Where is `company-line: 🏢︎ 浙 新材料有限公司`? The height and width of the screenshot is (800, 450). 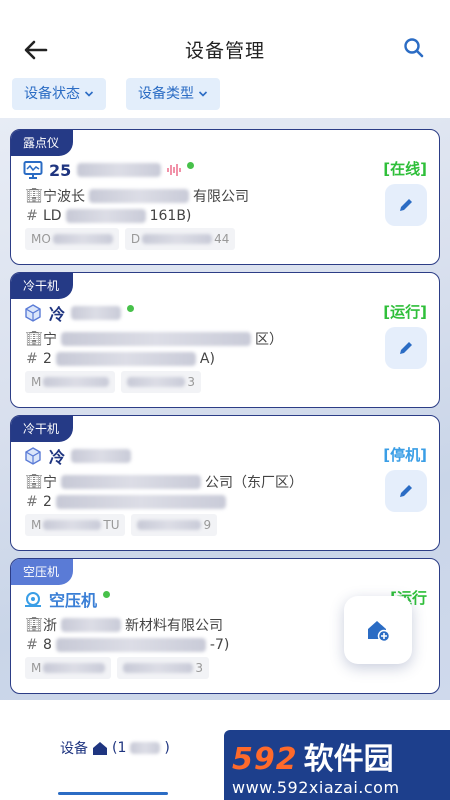
company-line: 🏢︎ 浙 新材料有限公司 is located at coordinates (124, 625).